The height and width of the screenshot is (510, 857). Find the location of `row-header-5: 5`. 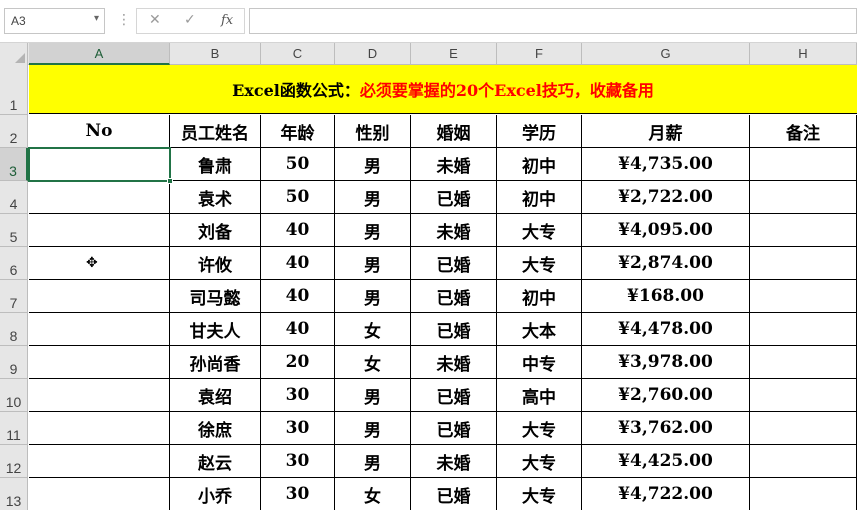

row-header-5: 5 is located at coordinates (14, 230).